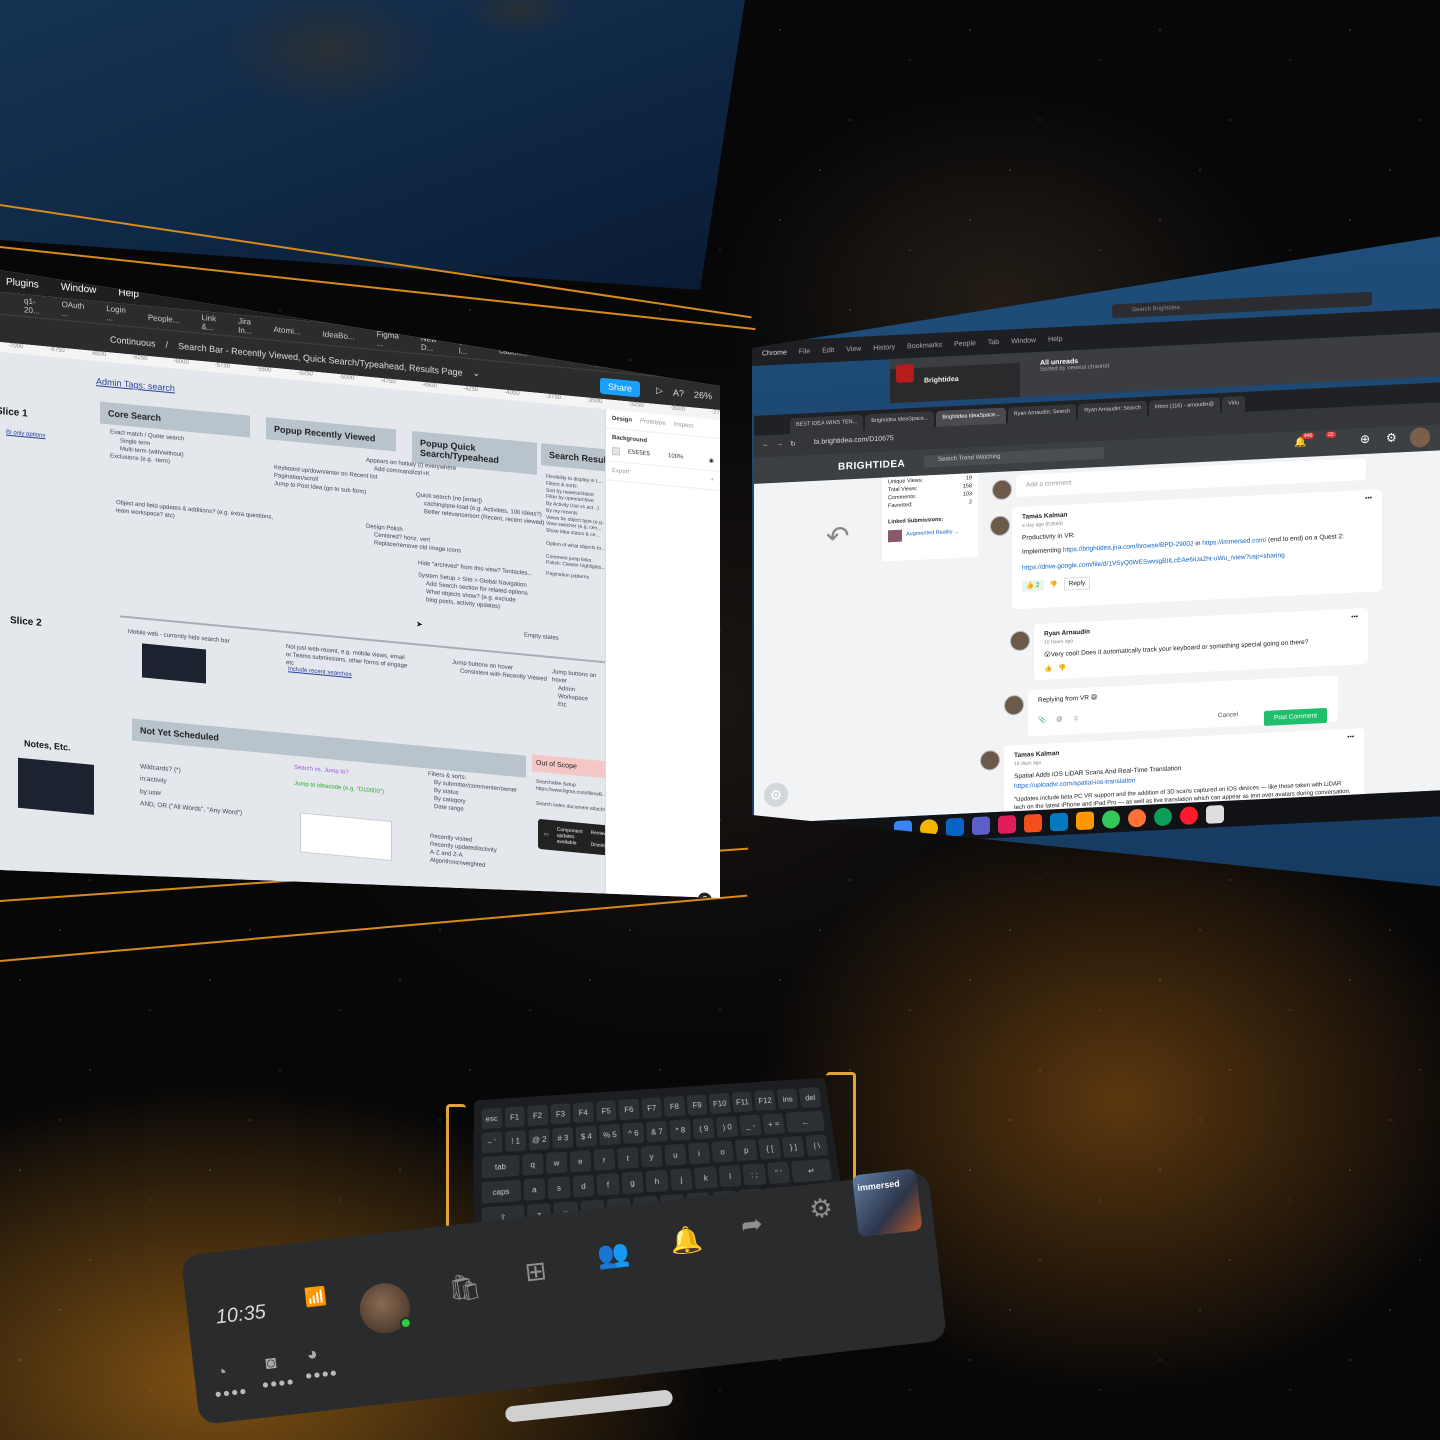 This screenshot has width=1440, height=1440. What do you see at coordinates (556, 1162) in the screenshot?
I see `keyboard-key: w` at bounding box center [556, 1162].